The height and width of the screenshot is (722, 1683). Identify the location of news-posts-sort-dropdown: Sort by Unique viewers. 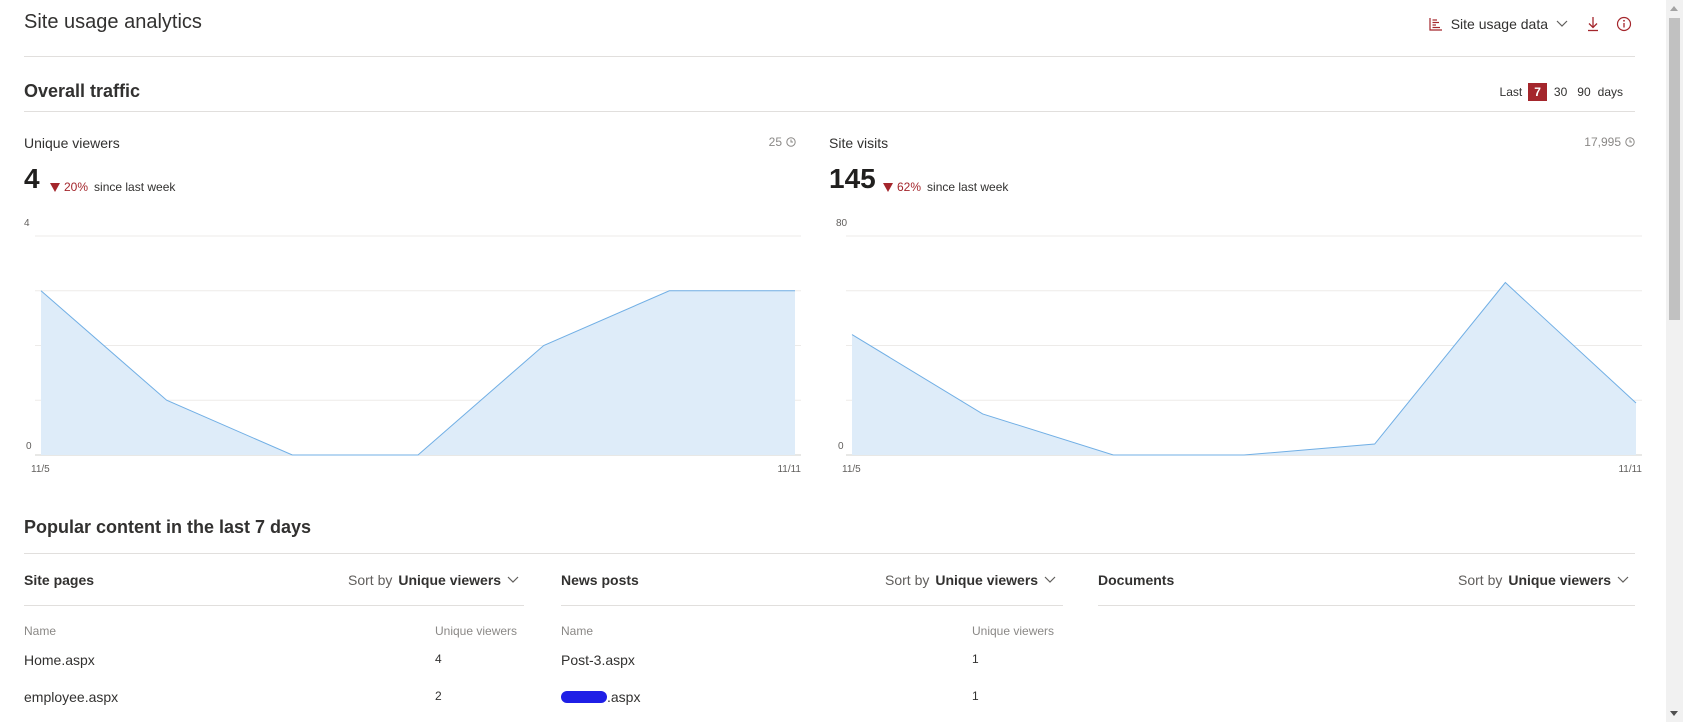
(970, 580).